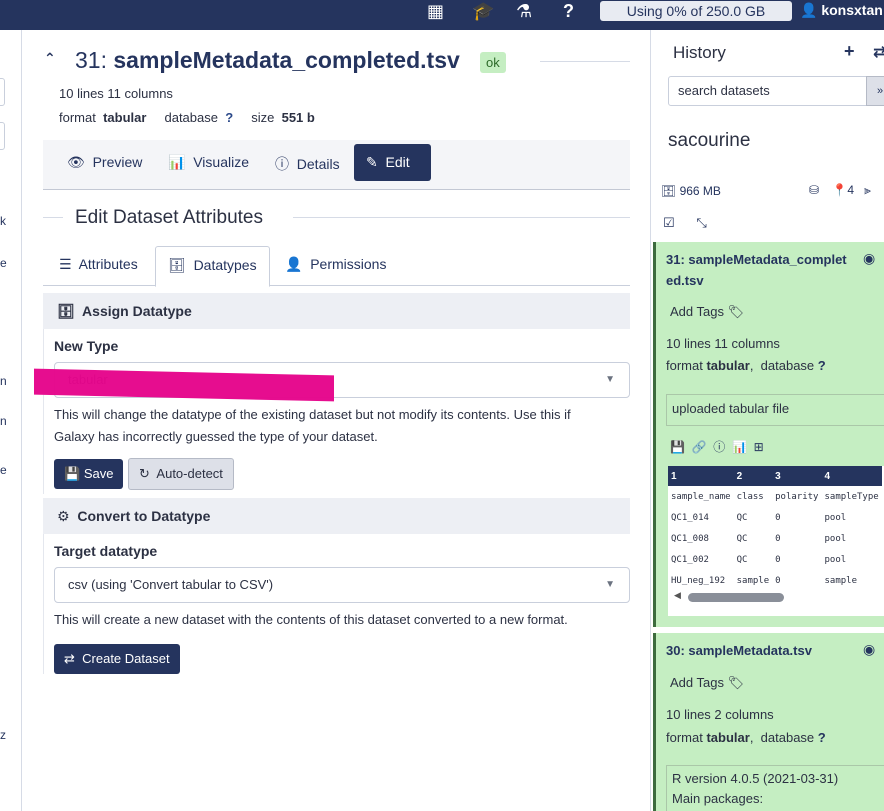 The image size is (884, 811). Describe the element at coordinates (225, 265) in the screenshot. I see `subtab-label: Datatypes` at that location.